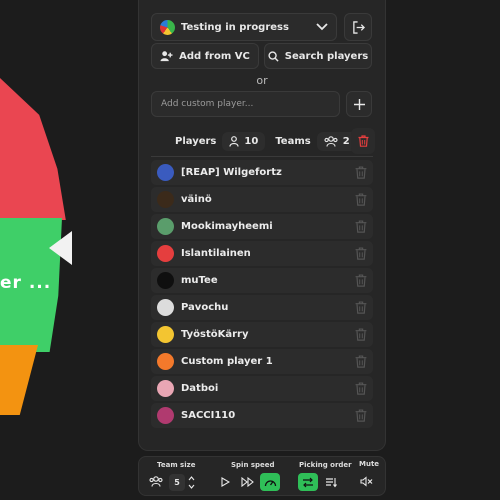 The image size is (500, 500). Describe the element at coordinates (326, 56) in the screenshot. I see `search-players-label: Search players` at that location.